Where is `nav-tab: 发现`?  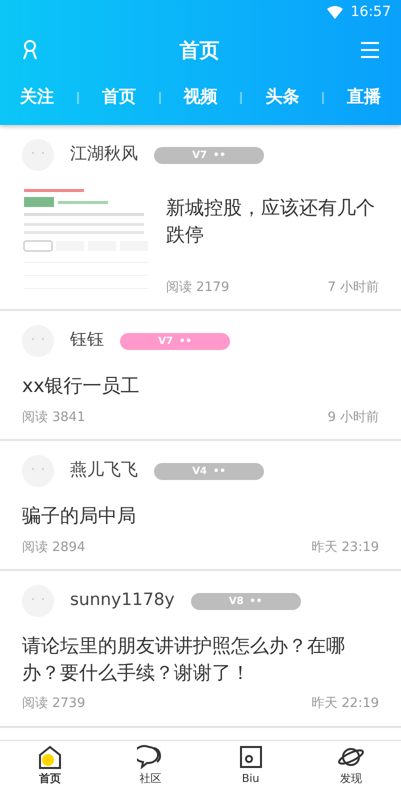 nav-tab: 发现 is located at coordinates (350, 770).